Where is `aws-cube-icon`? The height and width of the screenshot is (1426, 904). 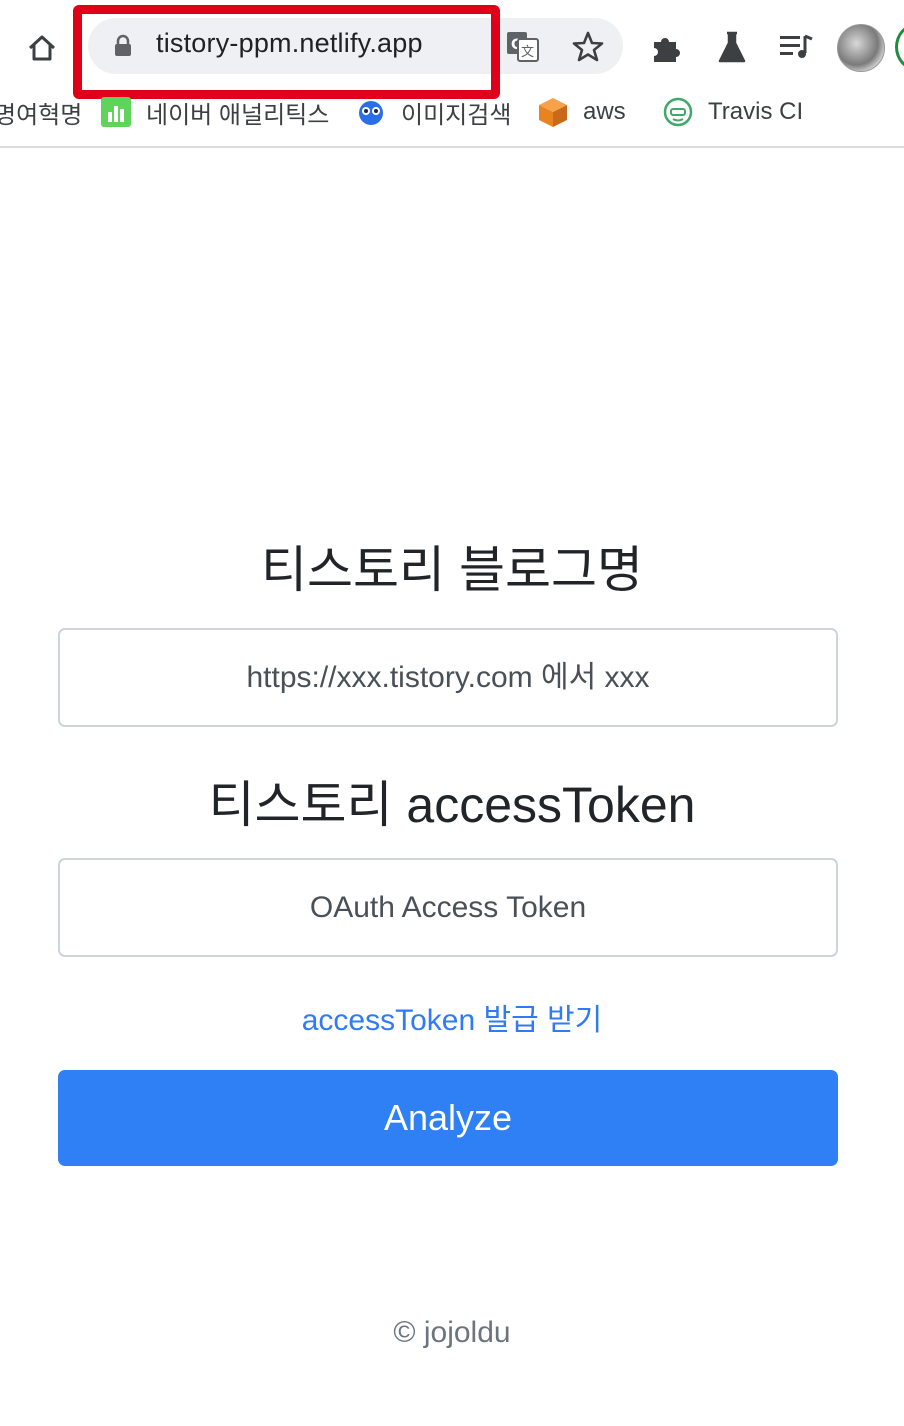
aws-cube-icon is located at coordinates (553, 112).